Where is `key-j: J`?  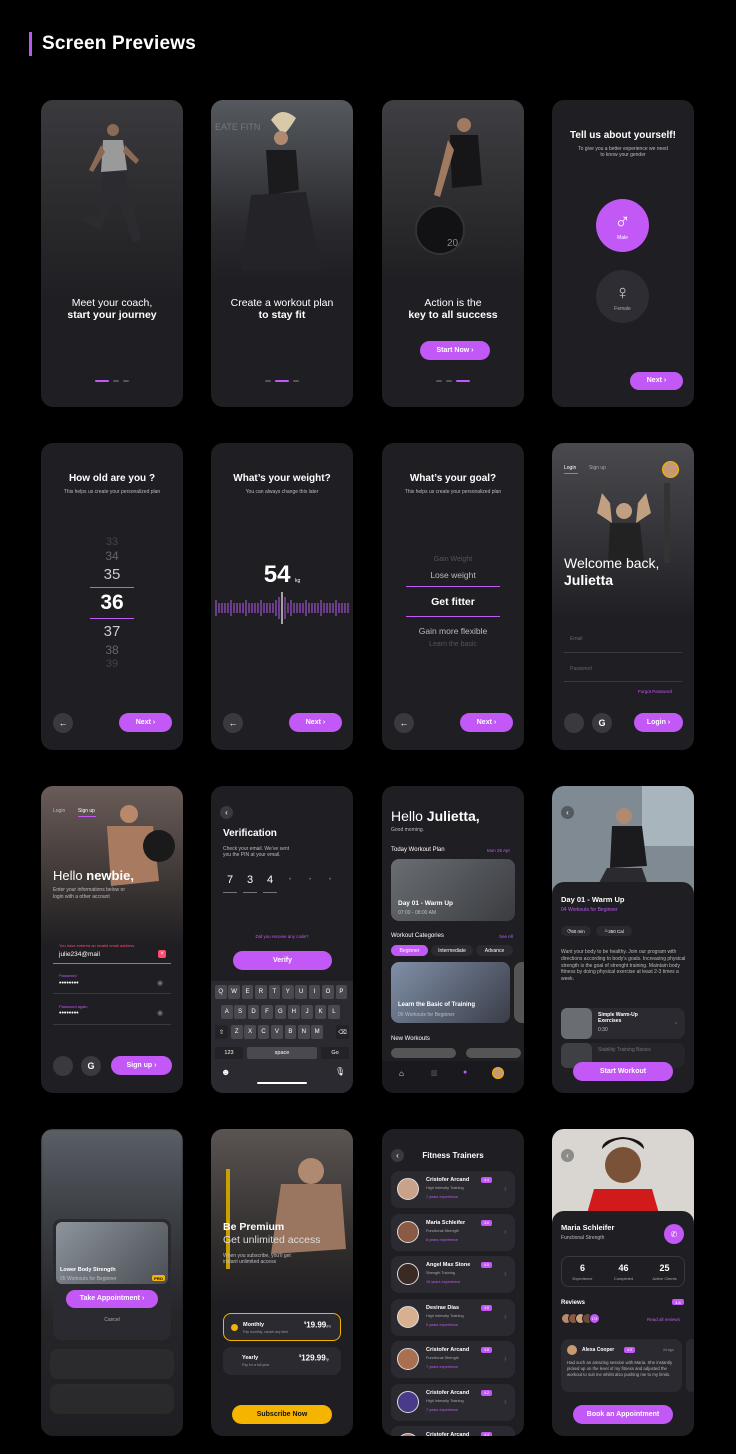 key-j: J is located at coordinates (307, 1012).